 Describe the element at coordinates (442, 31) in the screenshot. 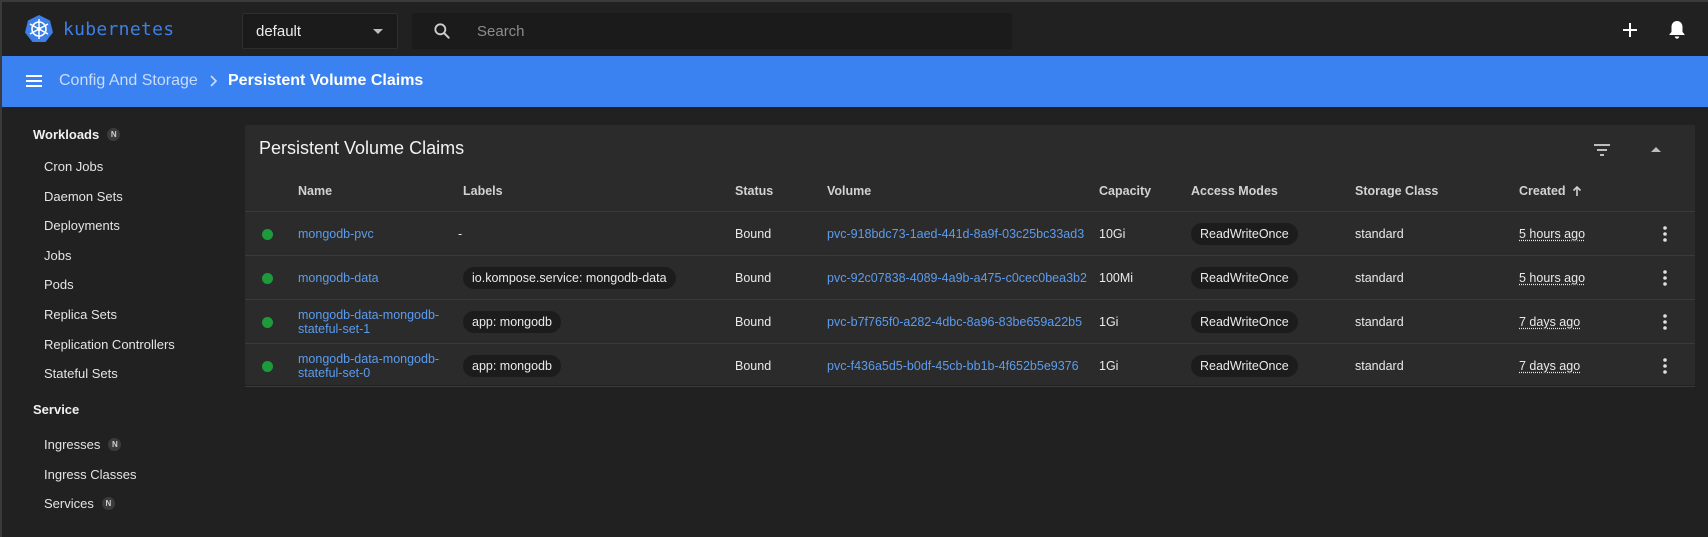

I see `search-icon` at that location.